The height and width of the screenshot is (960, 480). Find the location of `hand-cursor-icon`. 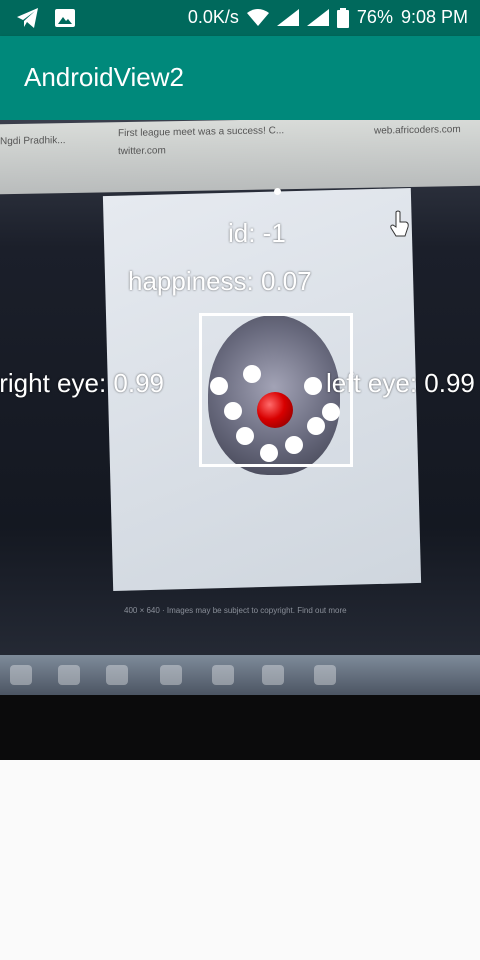

hand-cursor-icon is located at coordinates (399, 223).